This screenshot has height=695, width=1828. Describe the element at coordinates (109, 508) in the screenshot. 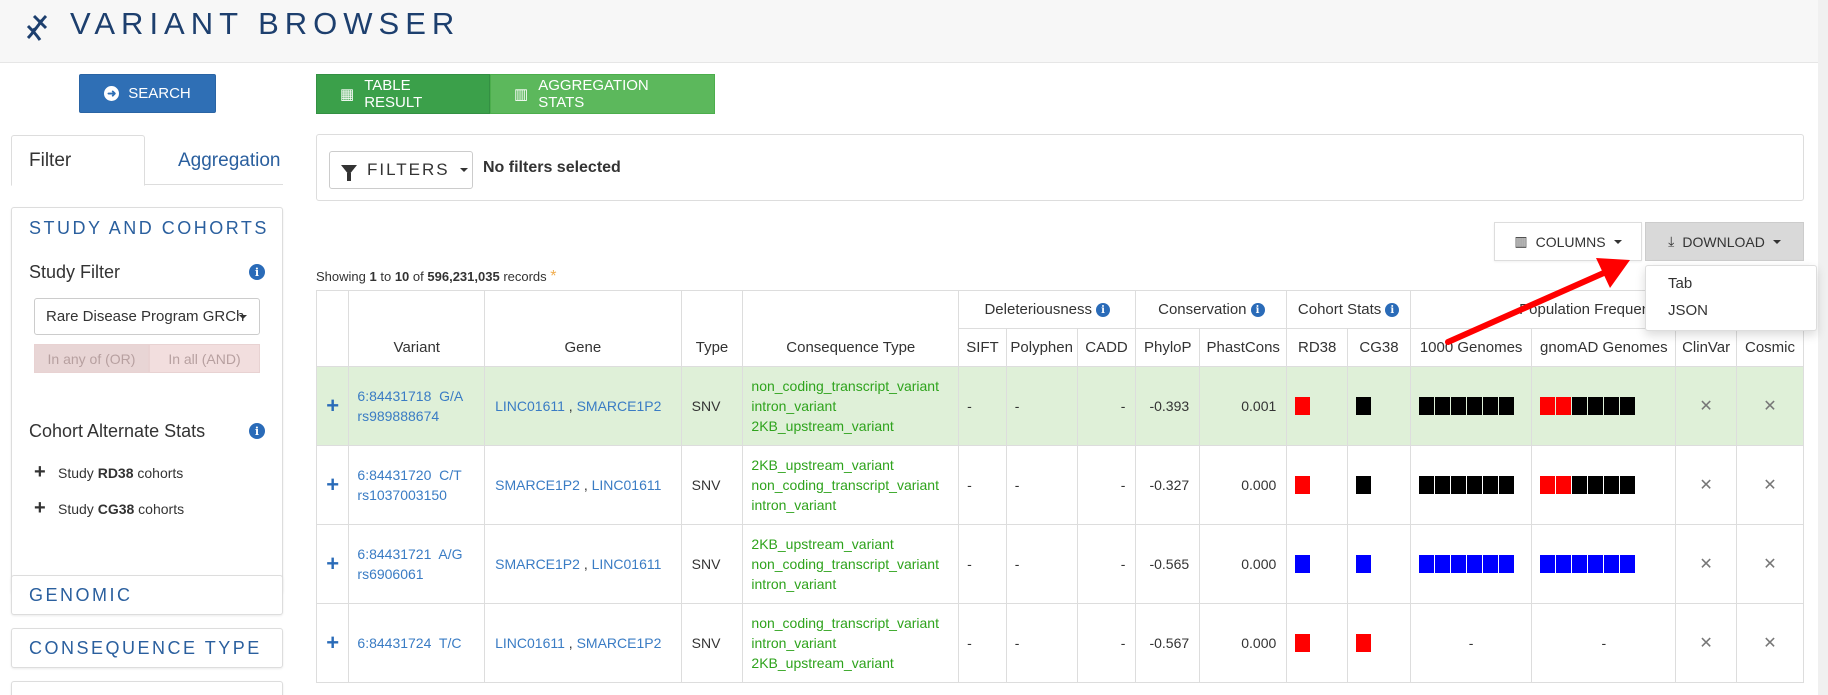

I see `cohort-item-cg38: + Study CG38 cohorts` at that location.